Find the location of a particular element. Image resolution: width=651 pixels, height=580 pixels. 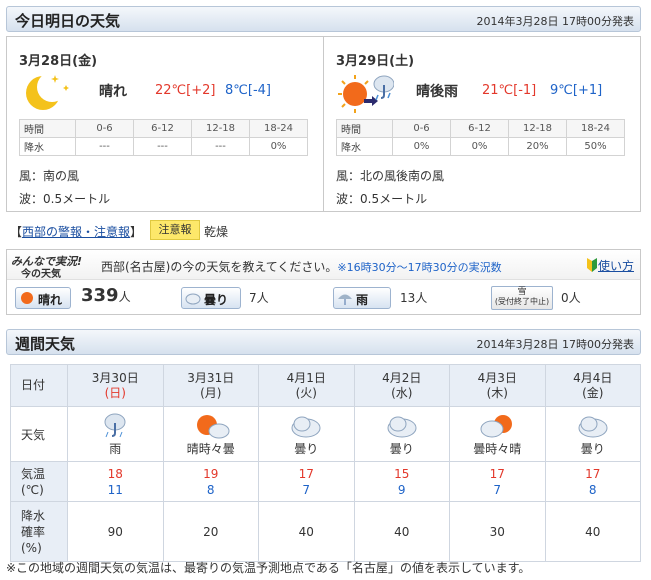

low-temp: 9℃[+1] is located at coordinates (576, 90).